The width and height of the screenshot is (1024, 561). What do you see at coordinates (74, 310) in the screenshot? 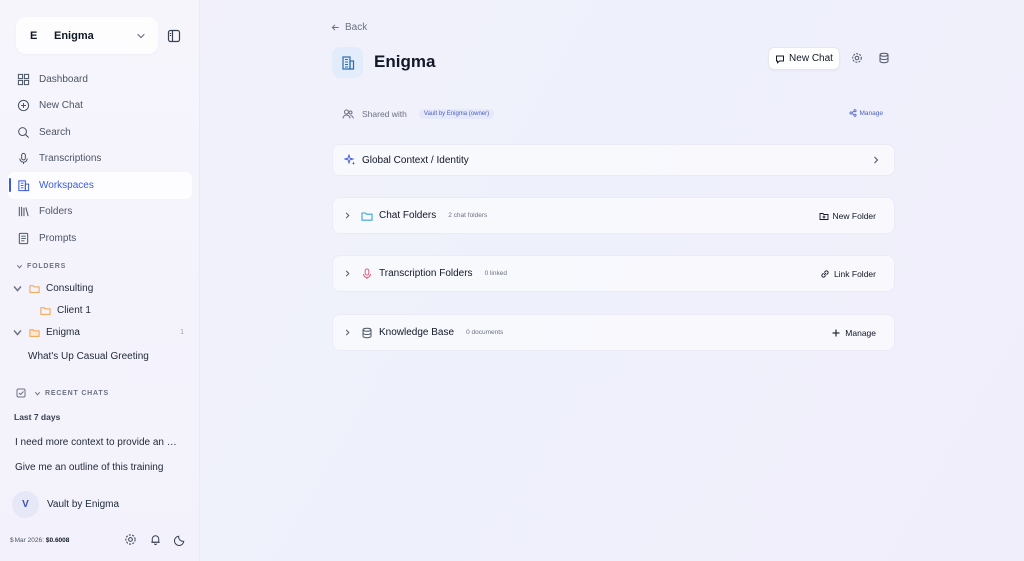
I see `folder-label: Client 1` at bounding box center [74, 310].